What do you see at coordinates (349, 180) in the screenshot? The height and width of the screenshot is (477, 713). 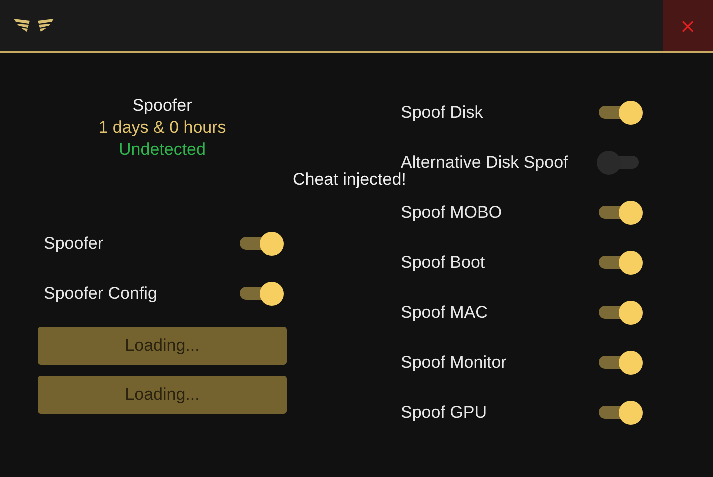 I see `toast-message: Cheat injected!` at bounding box center [349, 180].